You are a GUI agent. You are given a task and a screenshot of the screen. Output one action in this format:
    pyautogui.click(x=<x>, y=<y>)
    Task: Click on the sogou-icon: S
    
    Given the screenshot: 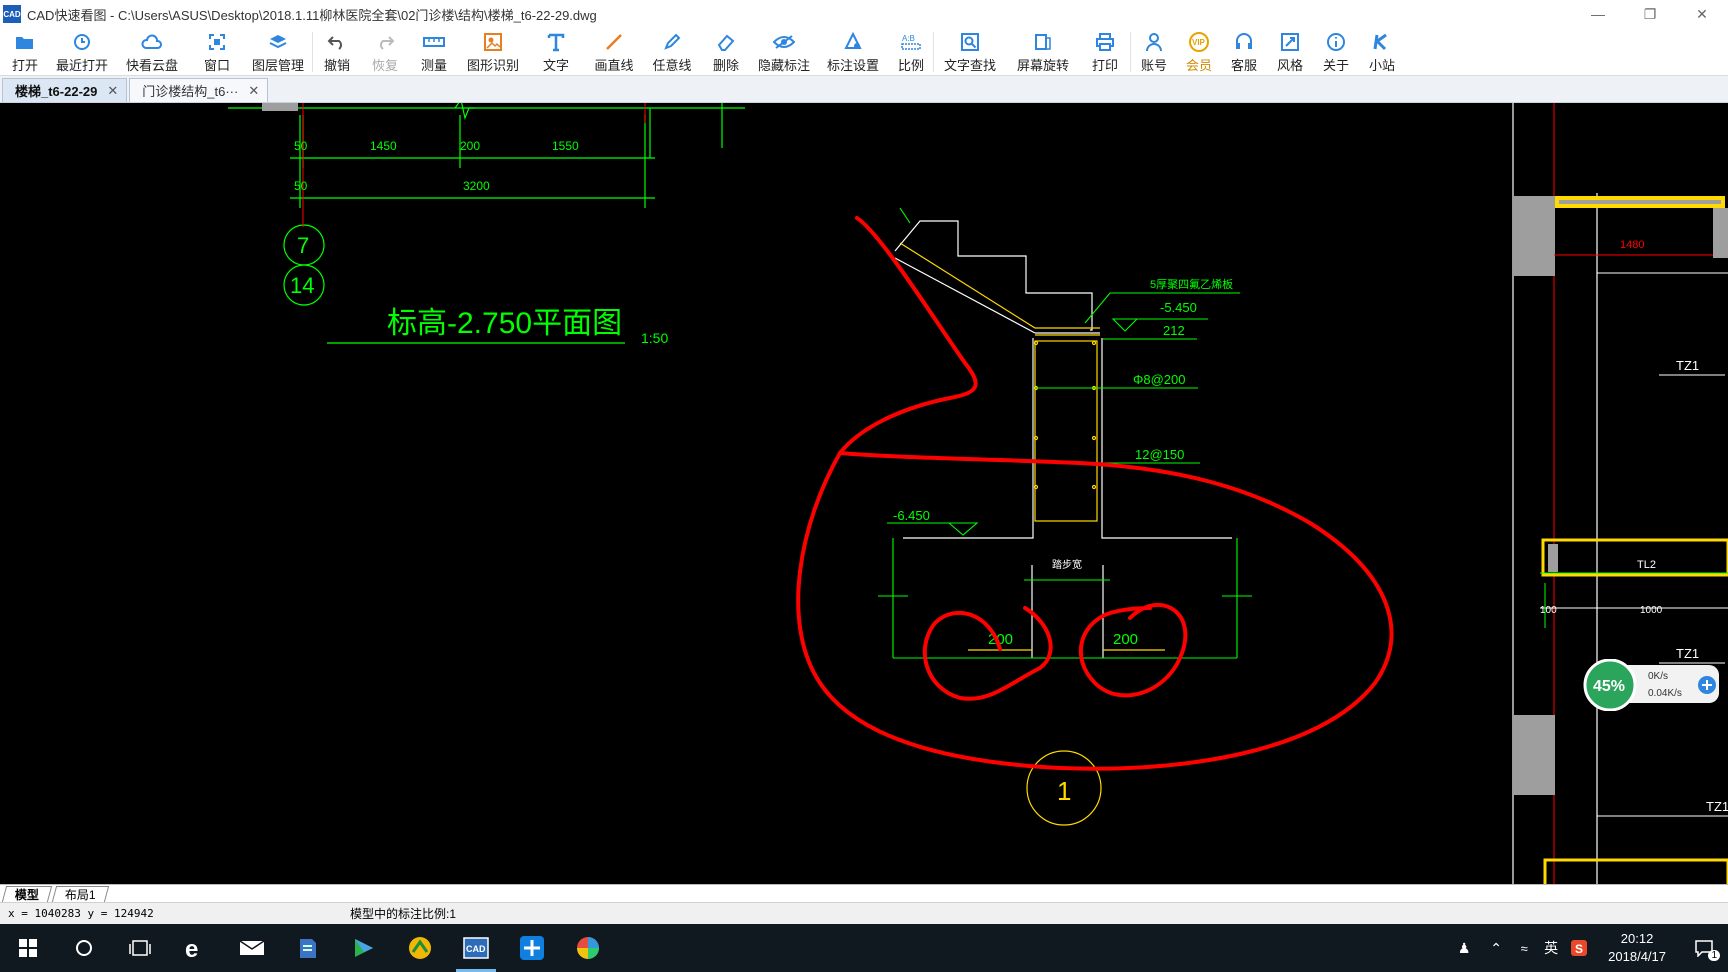 What is the action you would take?
    pyautogui.click(x=1579, y=948)
    